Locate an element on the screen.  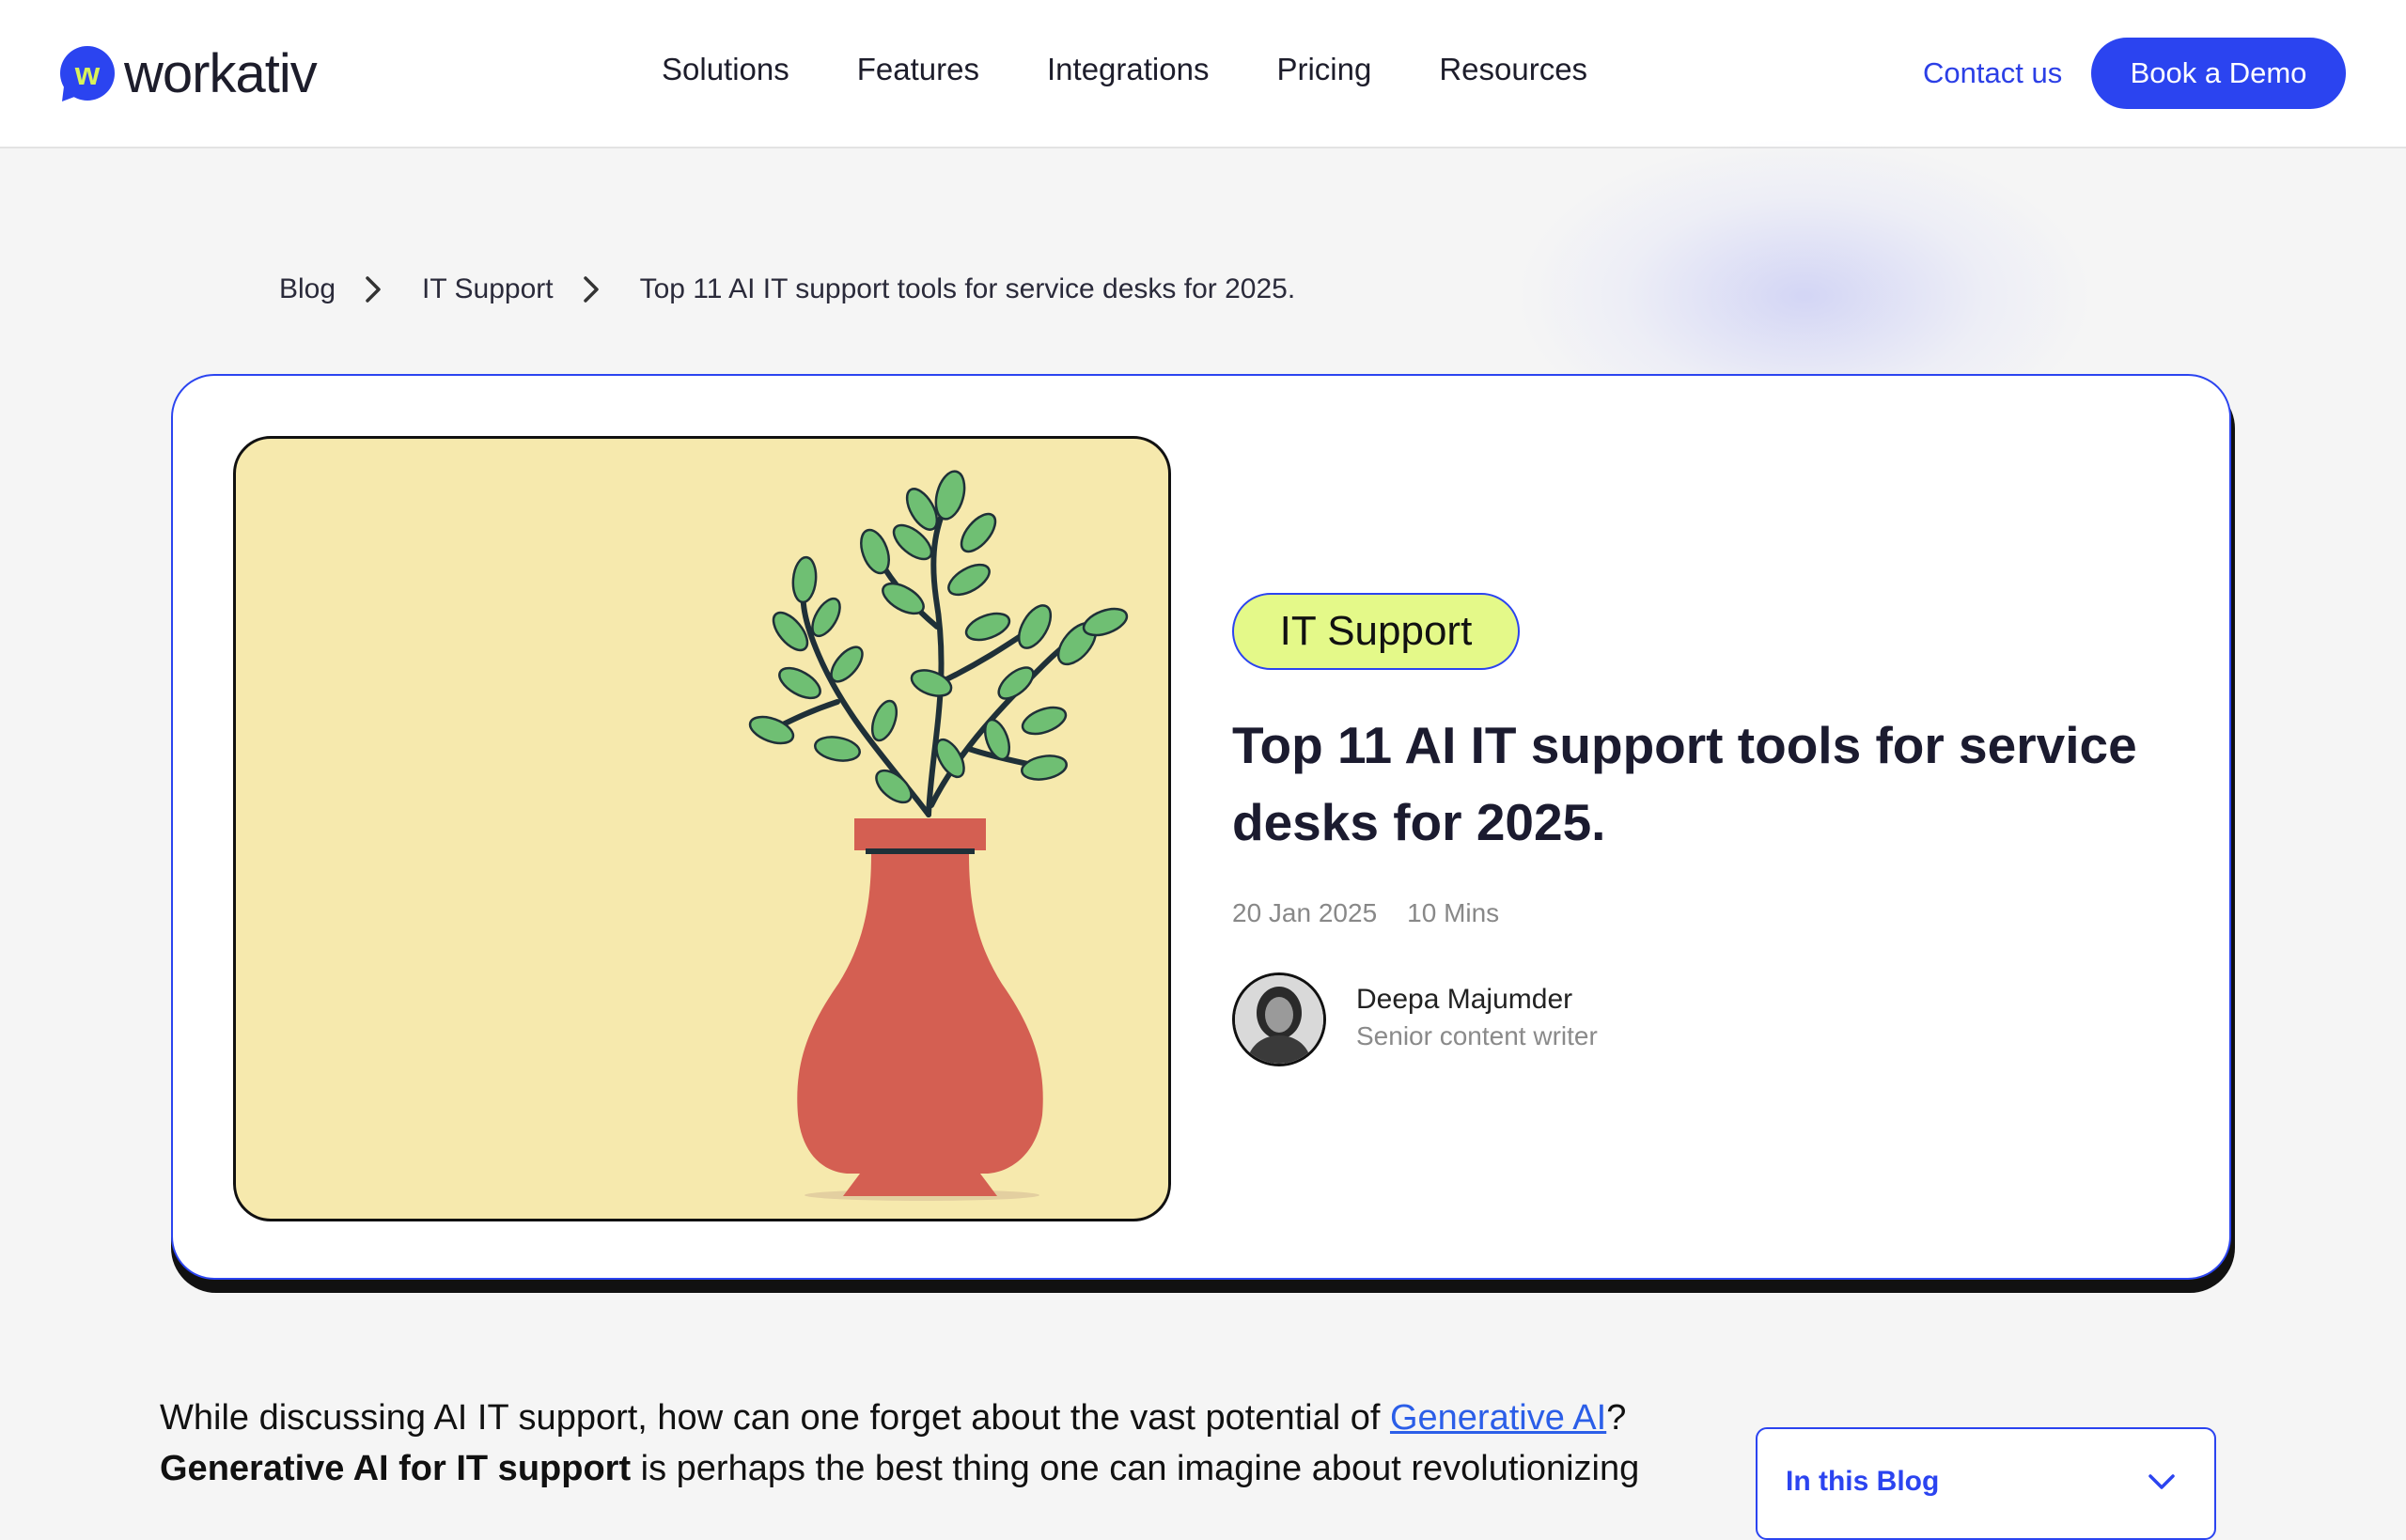
nav-features: Features is located at coordinates (918, 69).